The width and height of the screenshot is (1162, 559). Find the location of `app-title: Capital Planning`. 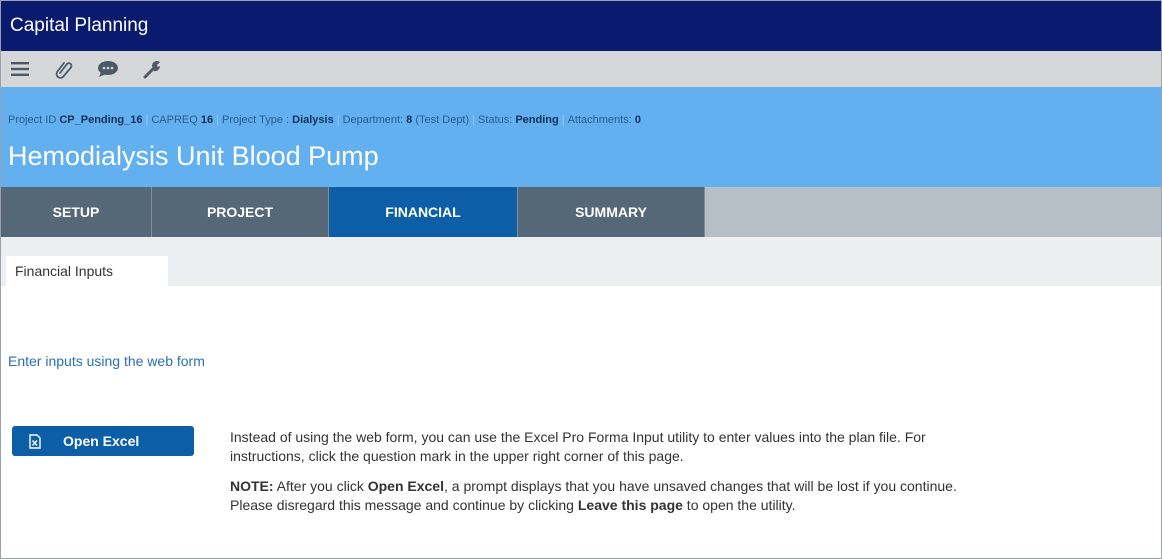

app-title: Capital Planning is located at coordinates (581, 26).